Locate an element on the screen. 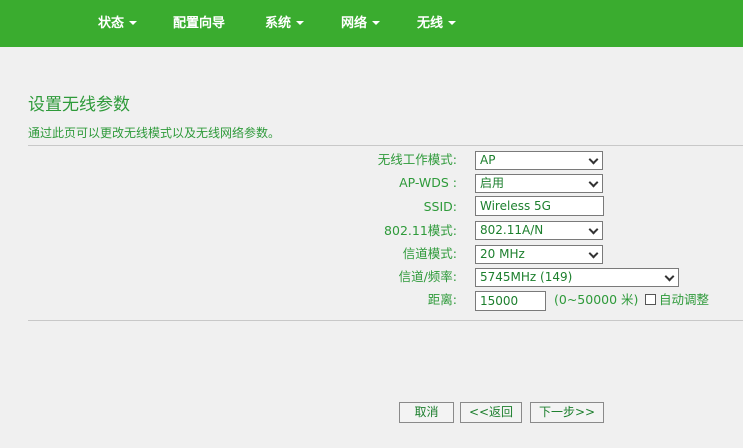 The image size is (743, 448). nav-item-label: 配置向导 is located at coordinates (199, 23).